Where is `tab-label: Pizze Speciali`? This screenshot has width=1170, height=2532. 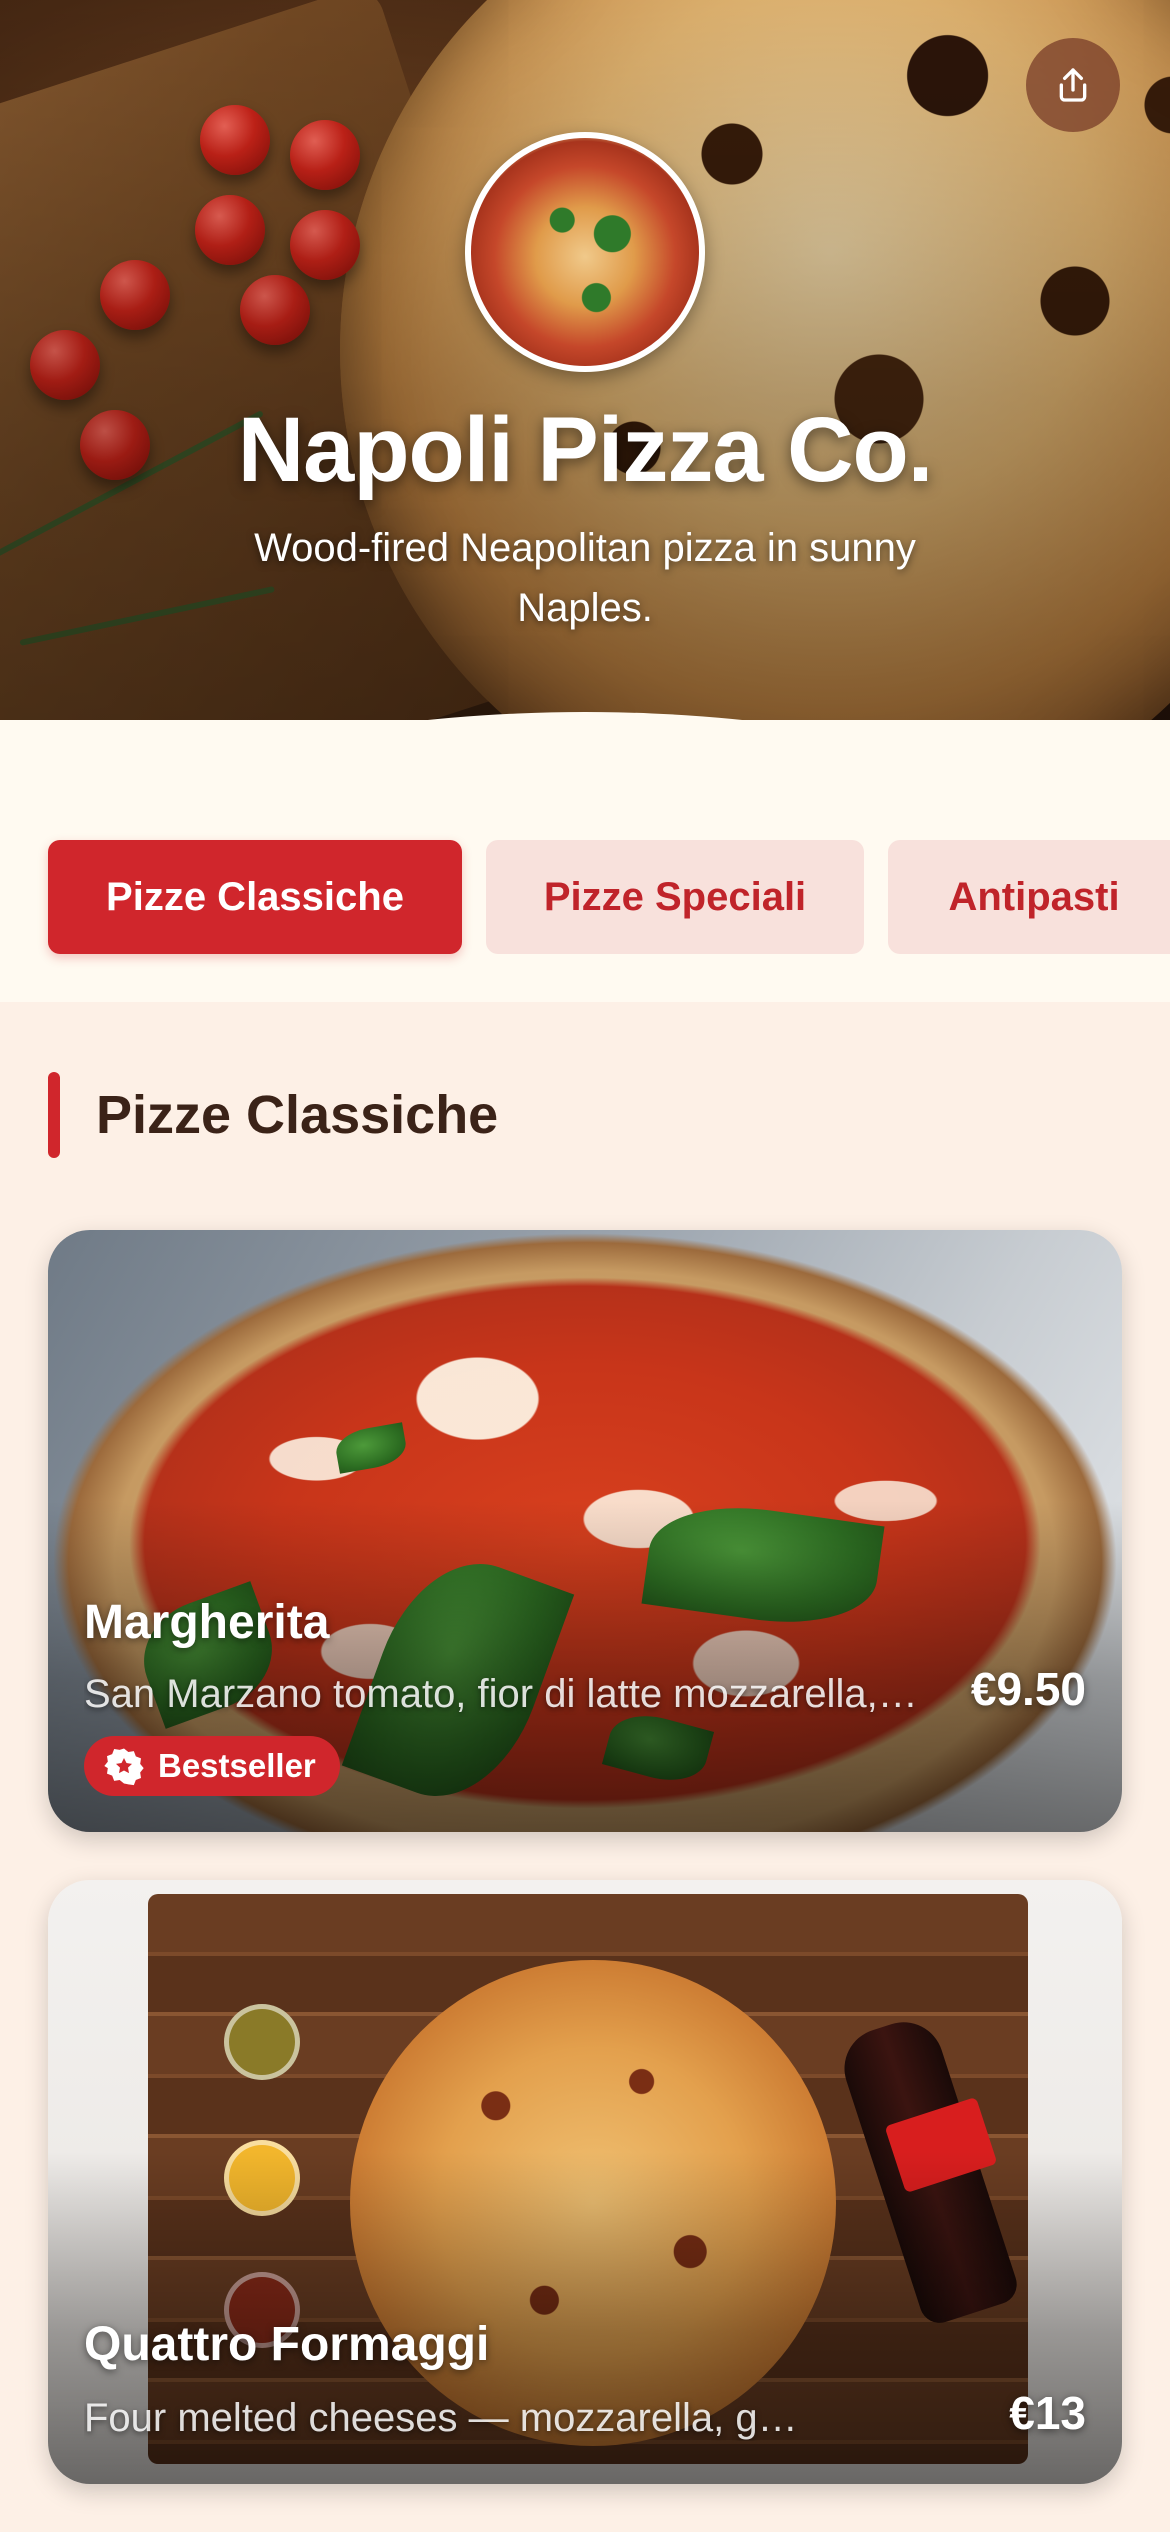 tab-label: Pizze Speciali is located at coordinates (675, 896).